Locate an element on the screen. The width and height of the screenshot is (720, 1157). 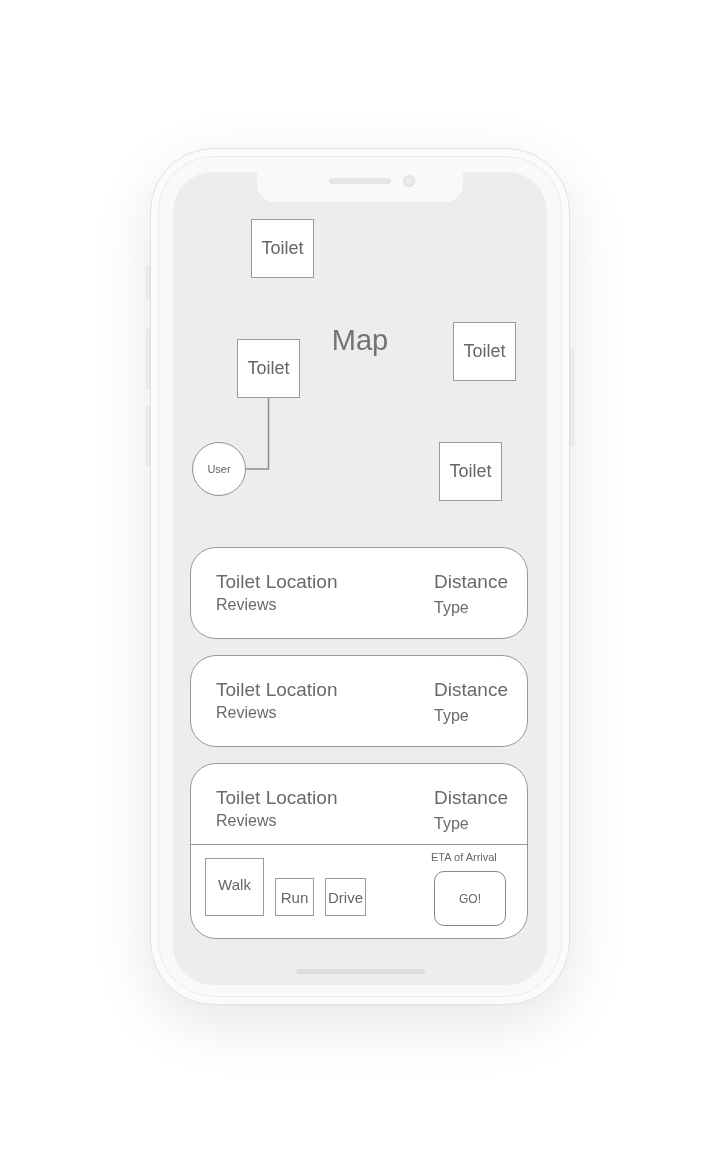
result-card: Toilet Location Reviews Distance Type Walk Run Drive ETA of Arrival GO! is located at coordinates (359, 851).